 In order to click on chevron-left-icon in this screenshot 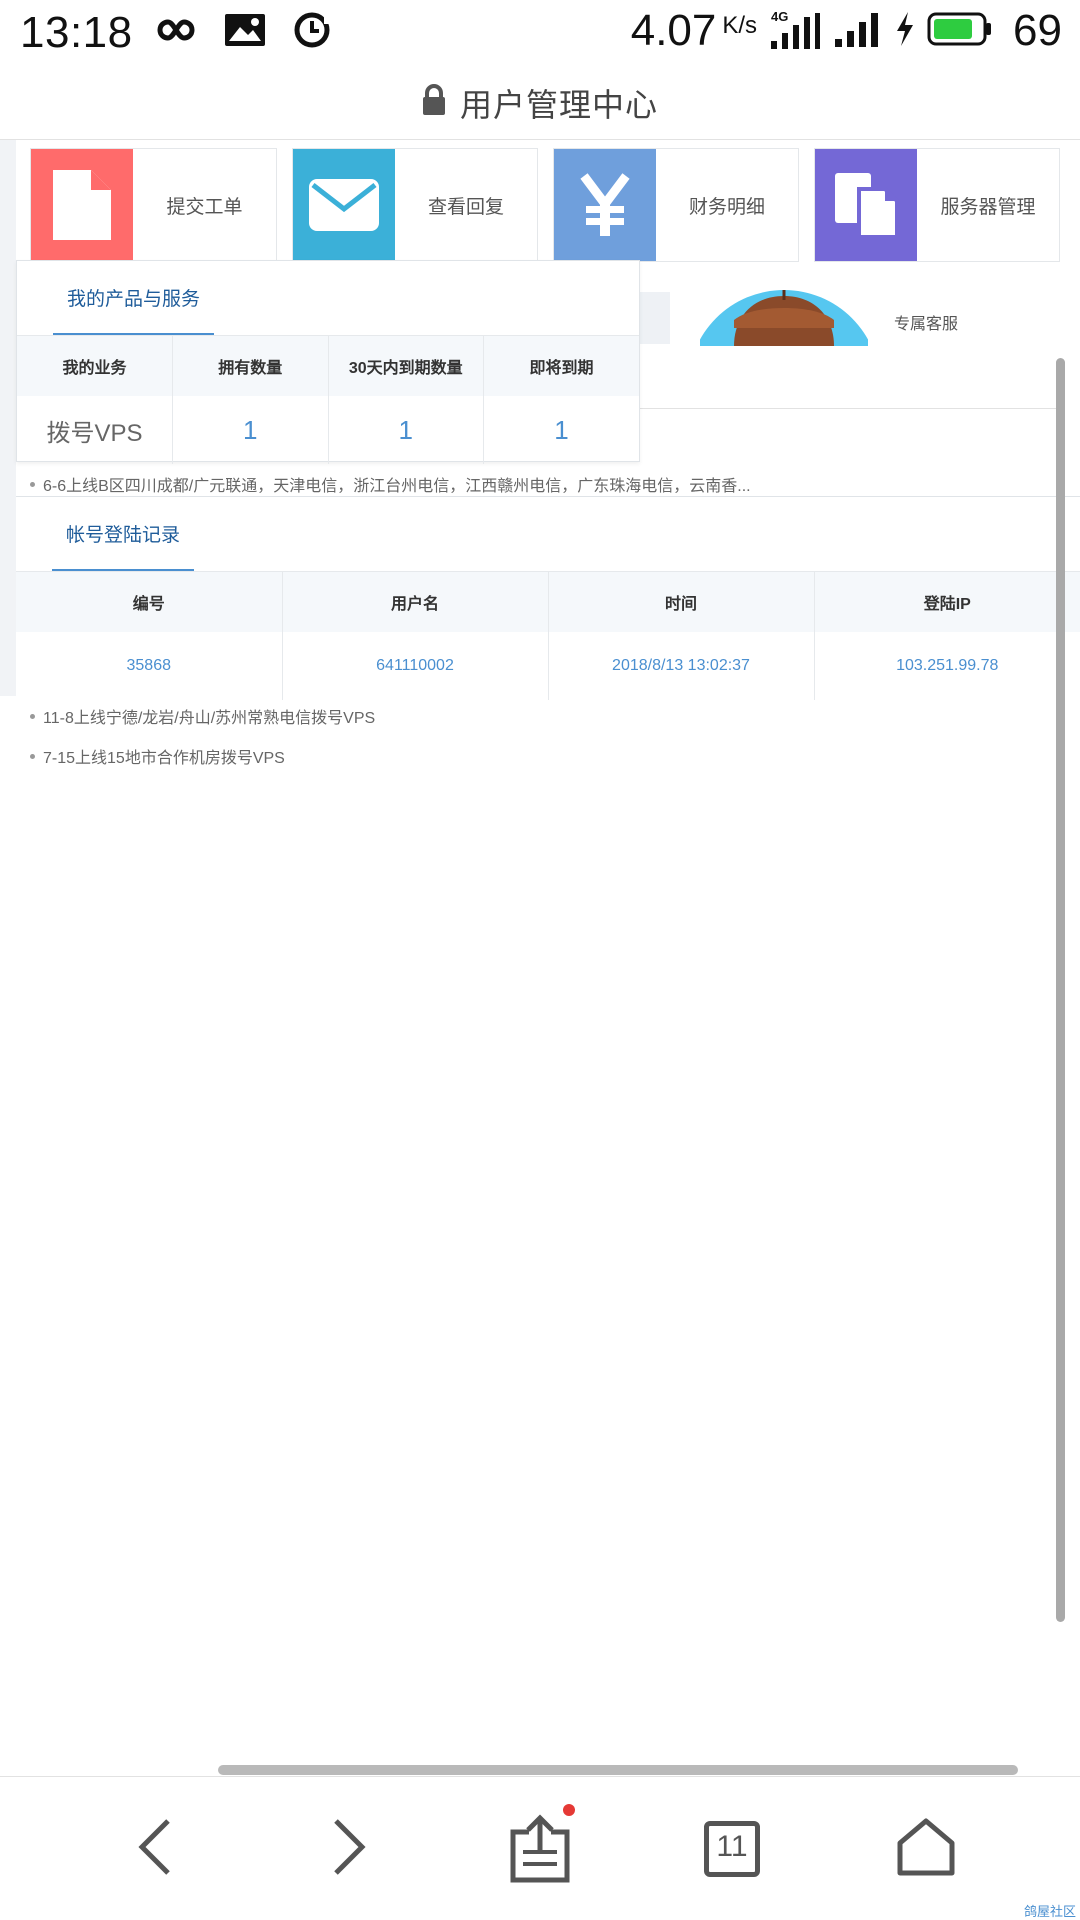, I will do `click(156, 1849)`.